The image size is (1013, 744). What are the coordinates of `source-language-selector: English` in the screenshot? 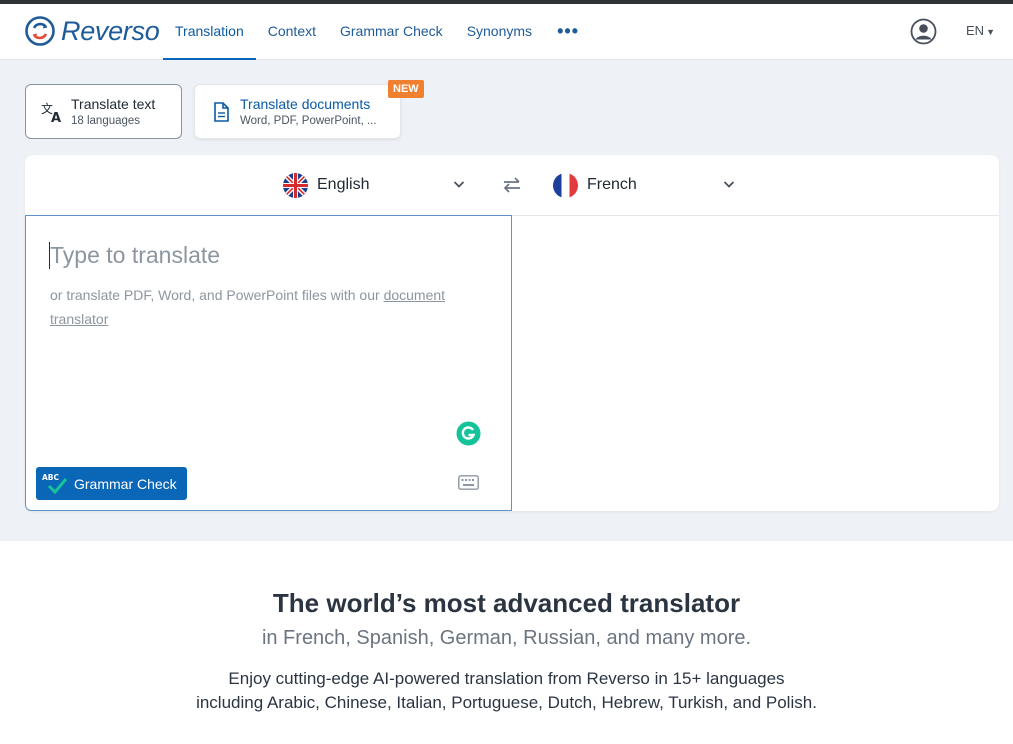 It's located at (375, 185).